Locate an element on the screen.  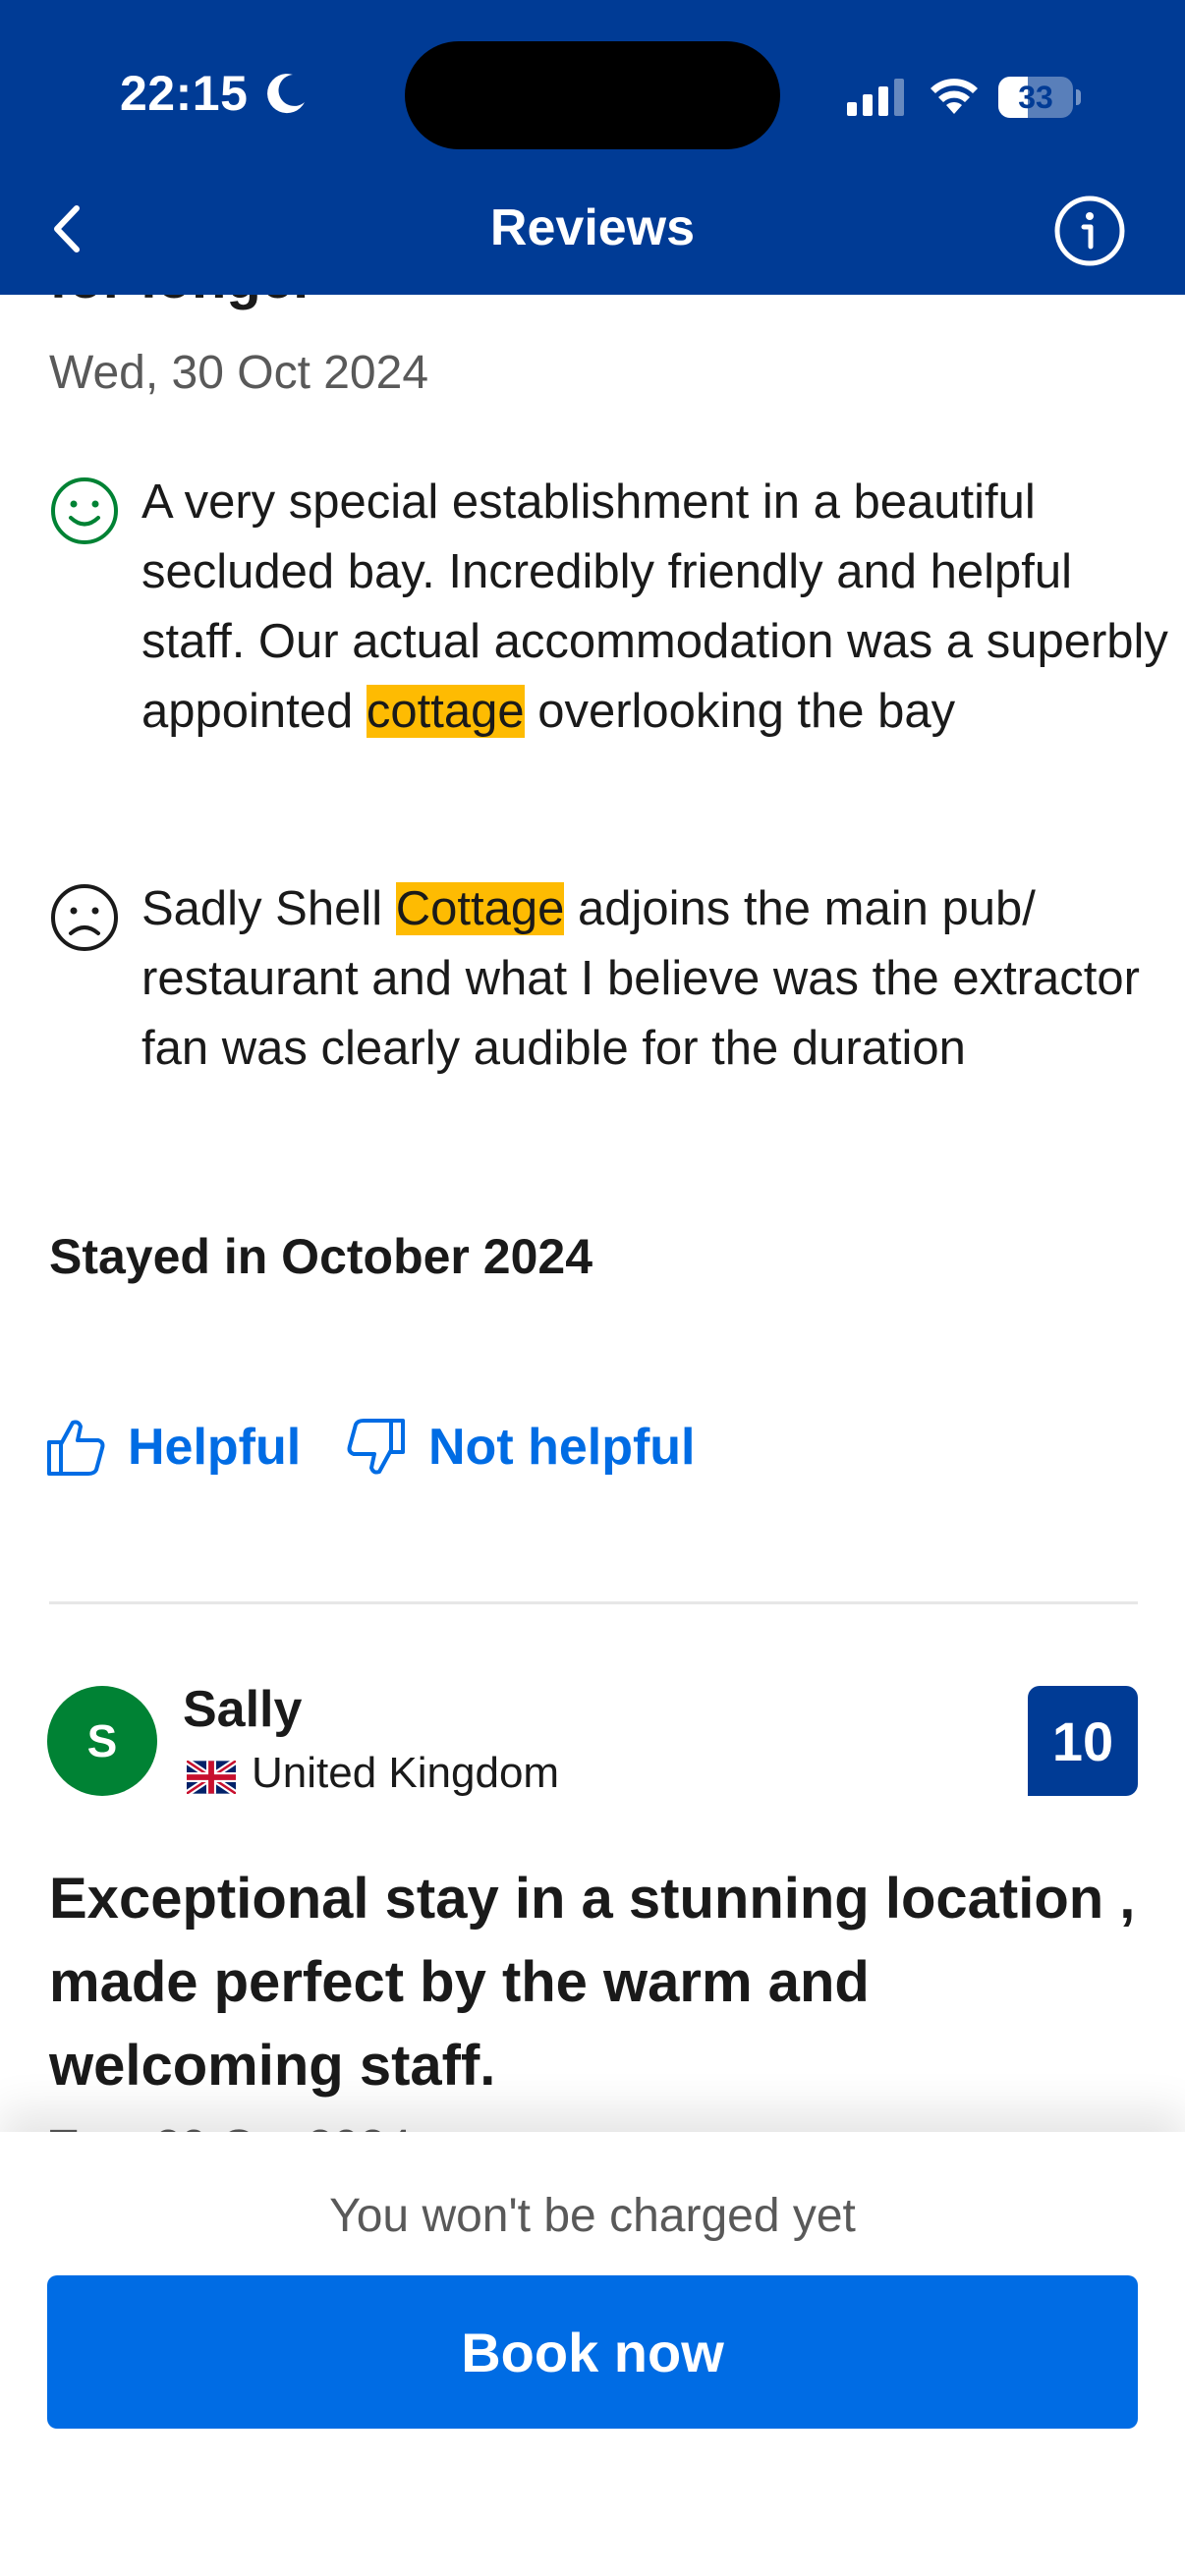
page-title: Reviews is located at coordinates (592, 227).